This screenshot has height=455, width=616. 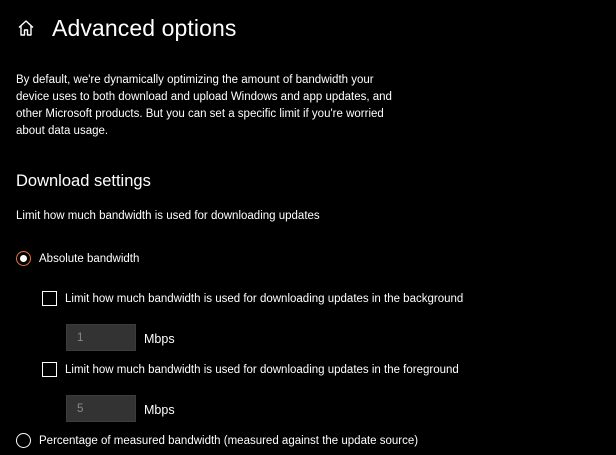 What do you see at coordinates (144, 27) in the screenshot?
I see `page-title: Advanced options` at bounding box center [144, 27].